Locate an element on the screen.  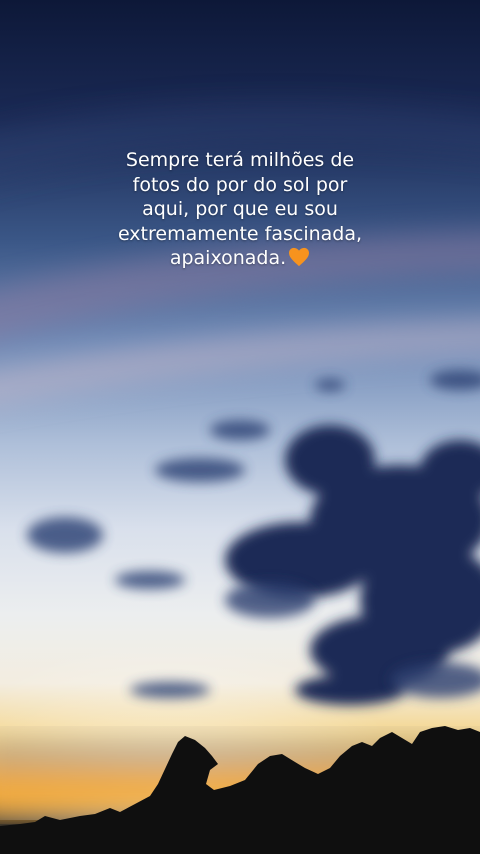
orange-heart-icon is located at coordinates (299, 260).